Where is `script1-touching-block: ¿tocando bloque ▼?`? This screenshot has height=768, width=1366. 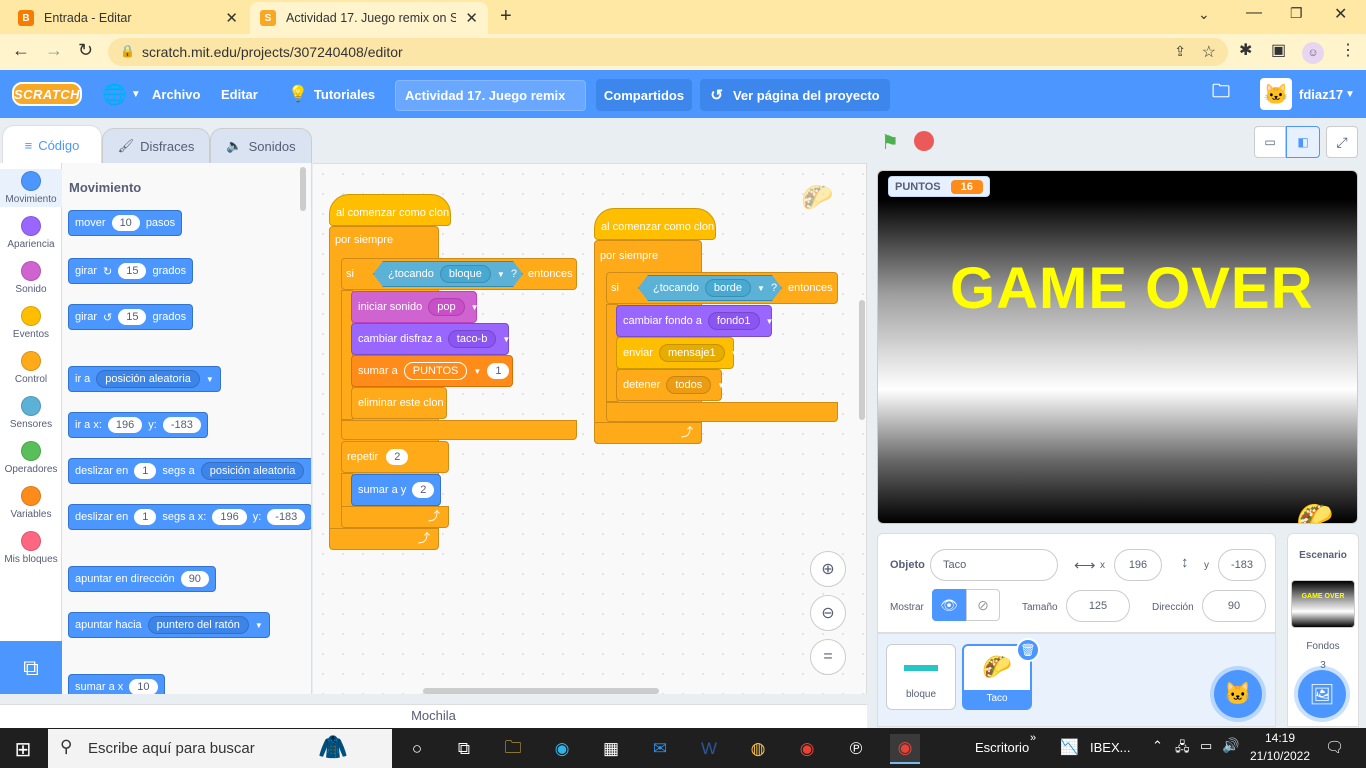
script1-touching-block: ¿tocando bloque ▼? is located at coordinates (448, 274).